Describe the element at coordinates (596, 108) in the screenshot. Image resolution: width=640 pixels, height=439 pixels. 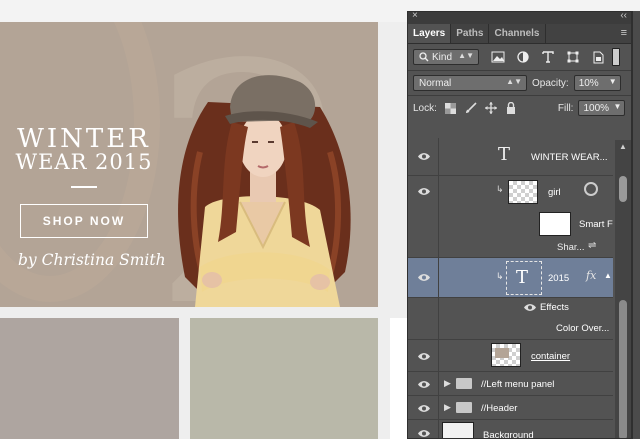
I see `fill-value: 100%` at that location.